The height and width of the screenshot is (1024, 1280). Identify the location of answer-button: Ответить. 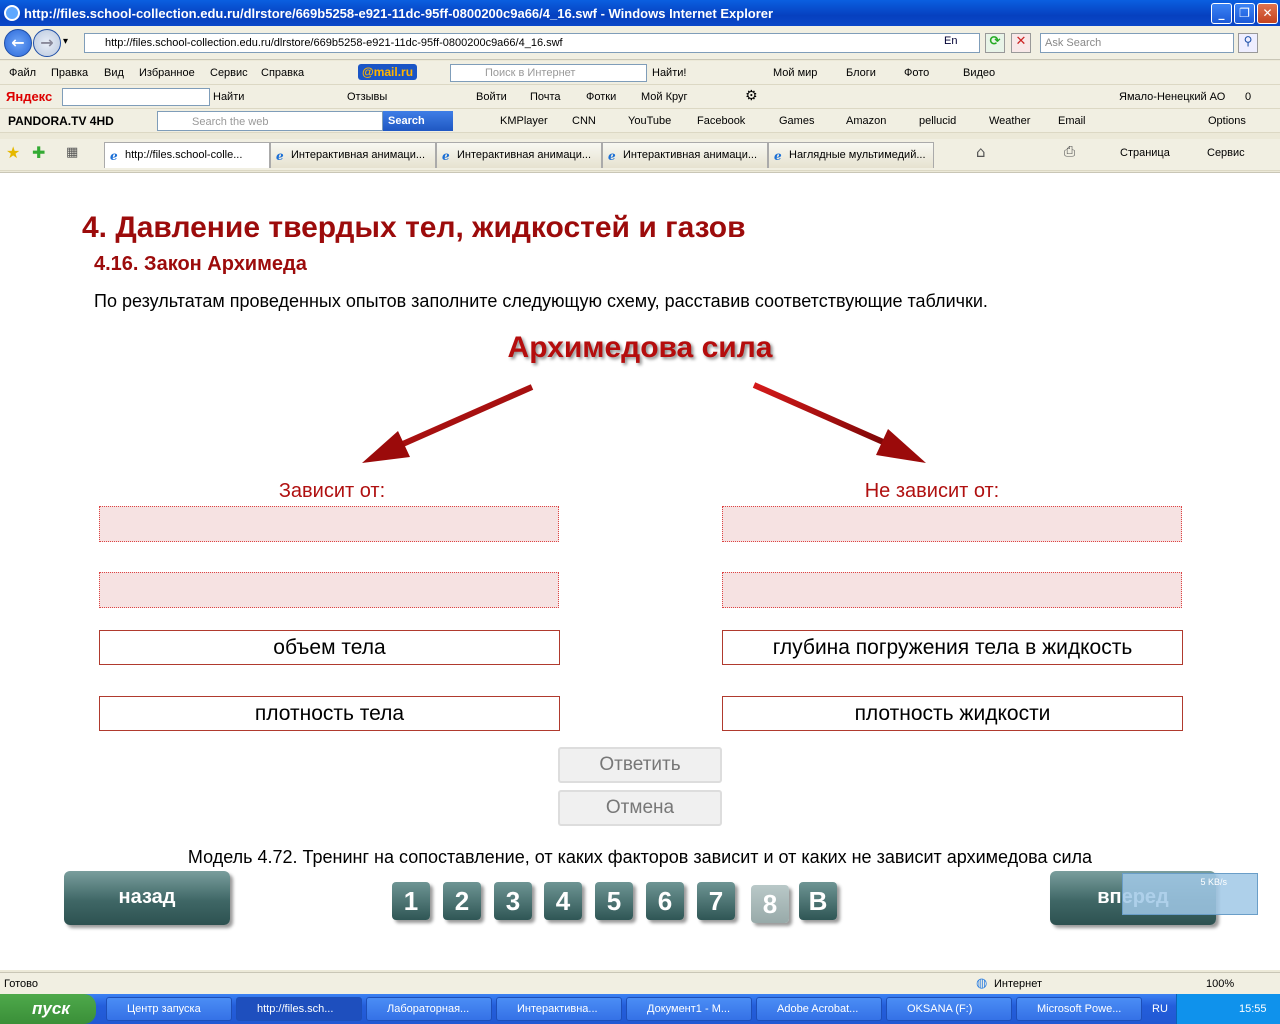
(640, 765).